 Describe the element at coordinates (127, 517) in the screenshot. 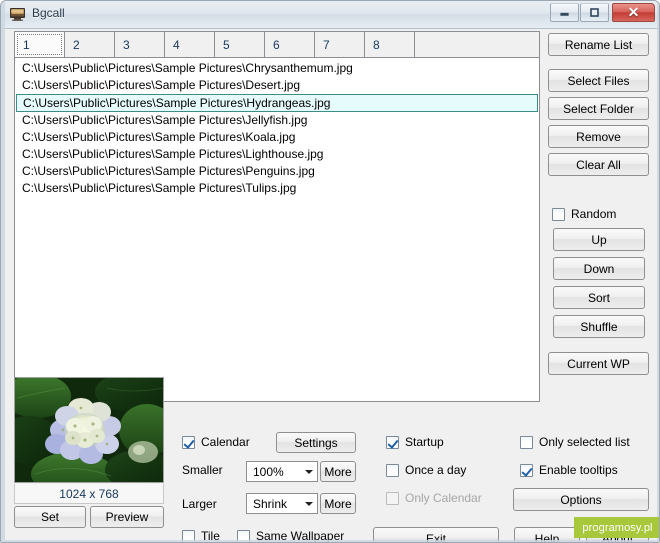

I see `preview-button: Preview` at that location.